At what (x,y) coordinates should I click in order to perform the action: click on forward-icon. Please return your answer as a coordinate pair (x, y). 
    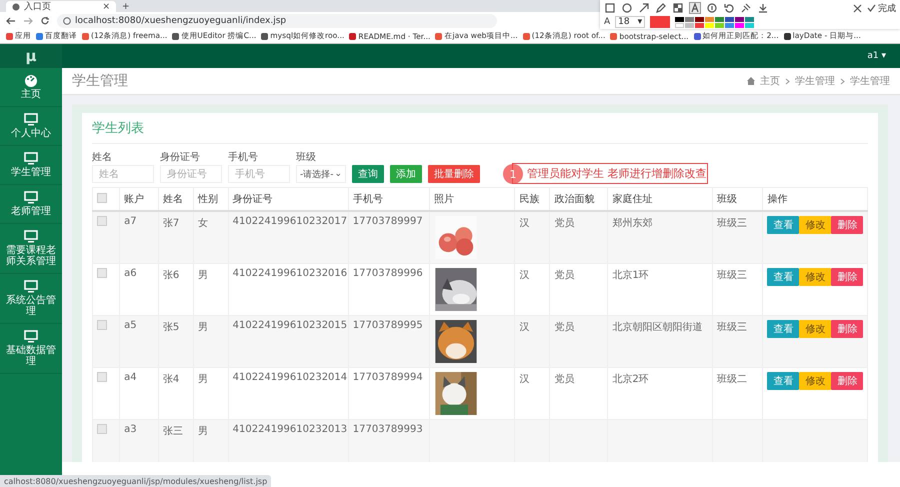
    Looking at the image, I should click on (28, 21).